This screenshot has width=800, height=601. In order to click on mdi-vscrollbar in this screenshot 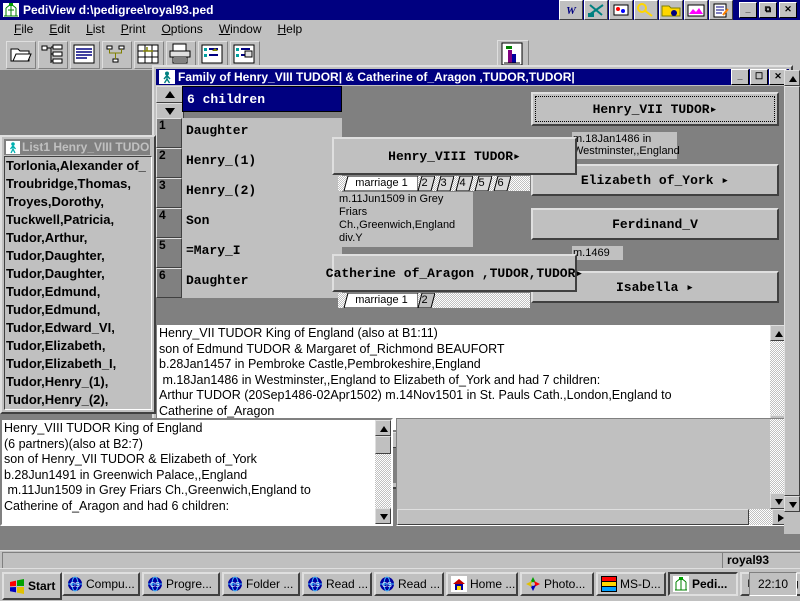, I will do `click(792, 302)`.